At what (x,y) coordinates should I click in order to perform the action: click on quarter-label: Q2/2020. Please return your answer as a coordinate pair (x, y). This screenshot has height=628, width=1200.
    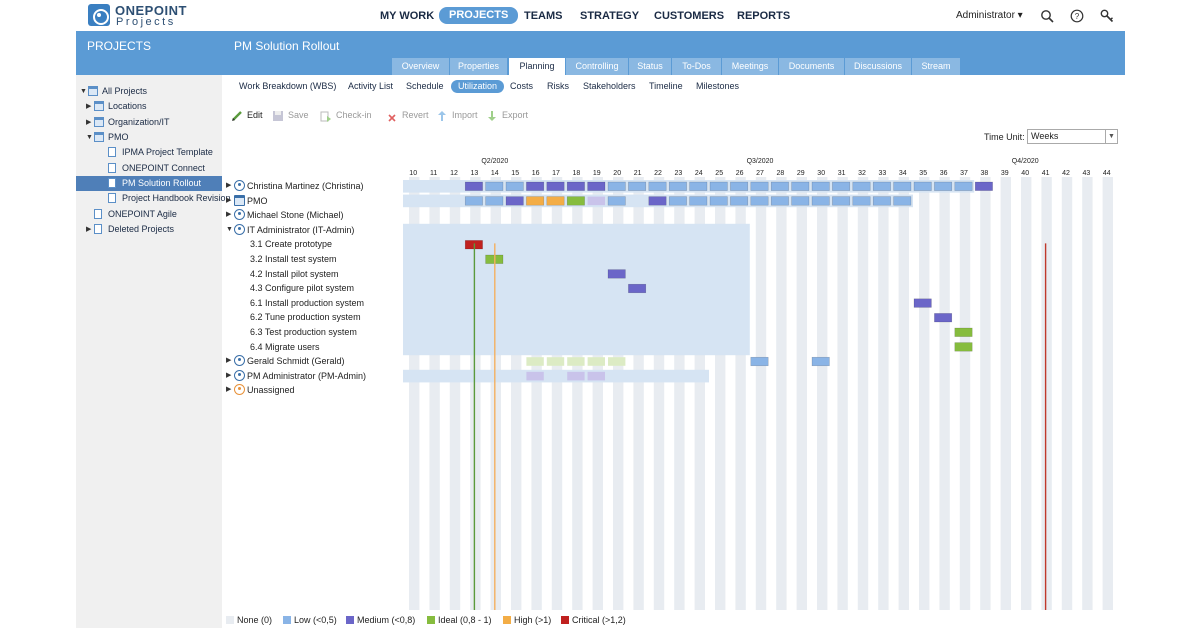
    Looking at the image, I should click on (494, 161).